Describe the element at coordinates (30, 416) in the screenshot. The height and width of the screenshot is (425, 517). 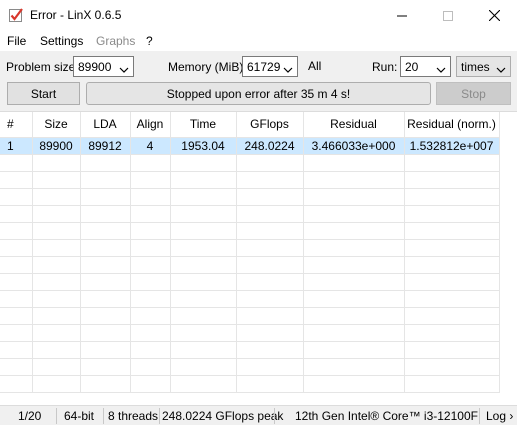
I see `run-progress: 1/20` at that location.